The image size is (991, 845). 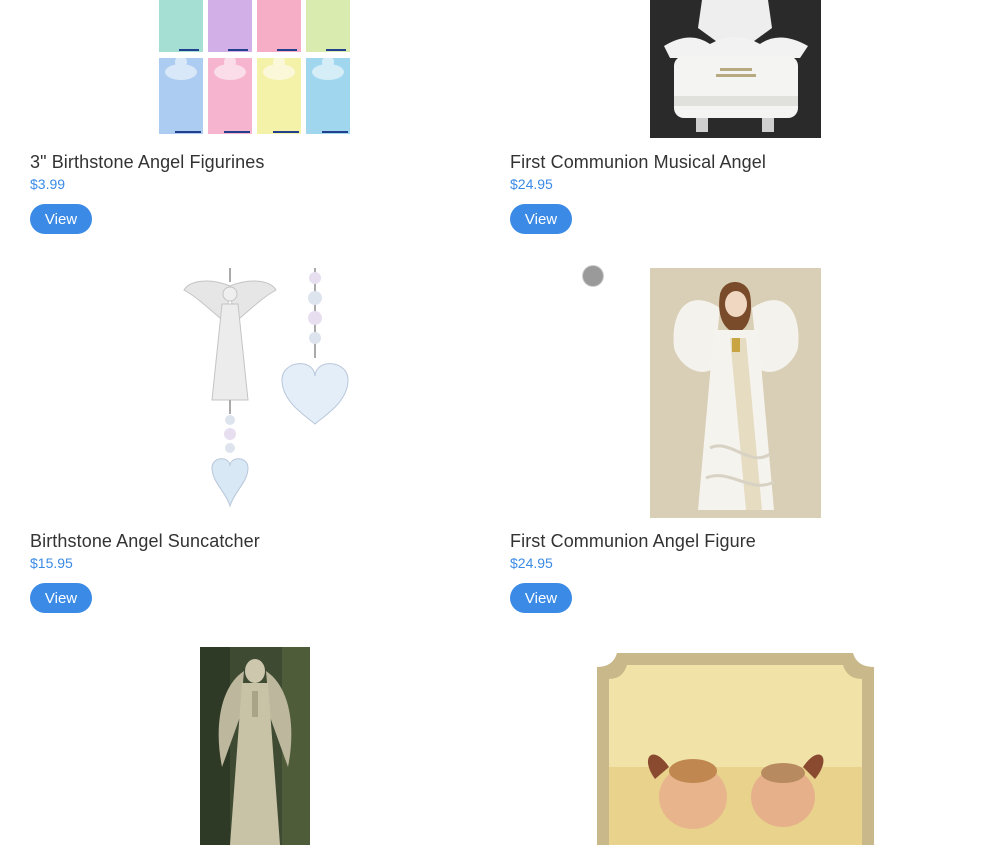 I want to click on product-price: $3.99, so click(x=48, y=184).